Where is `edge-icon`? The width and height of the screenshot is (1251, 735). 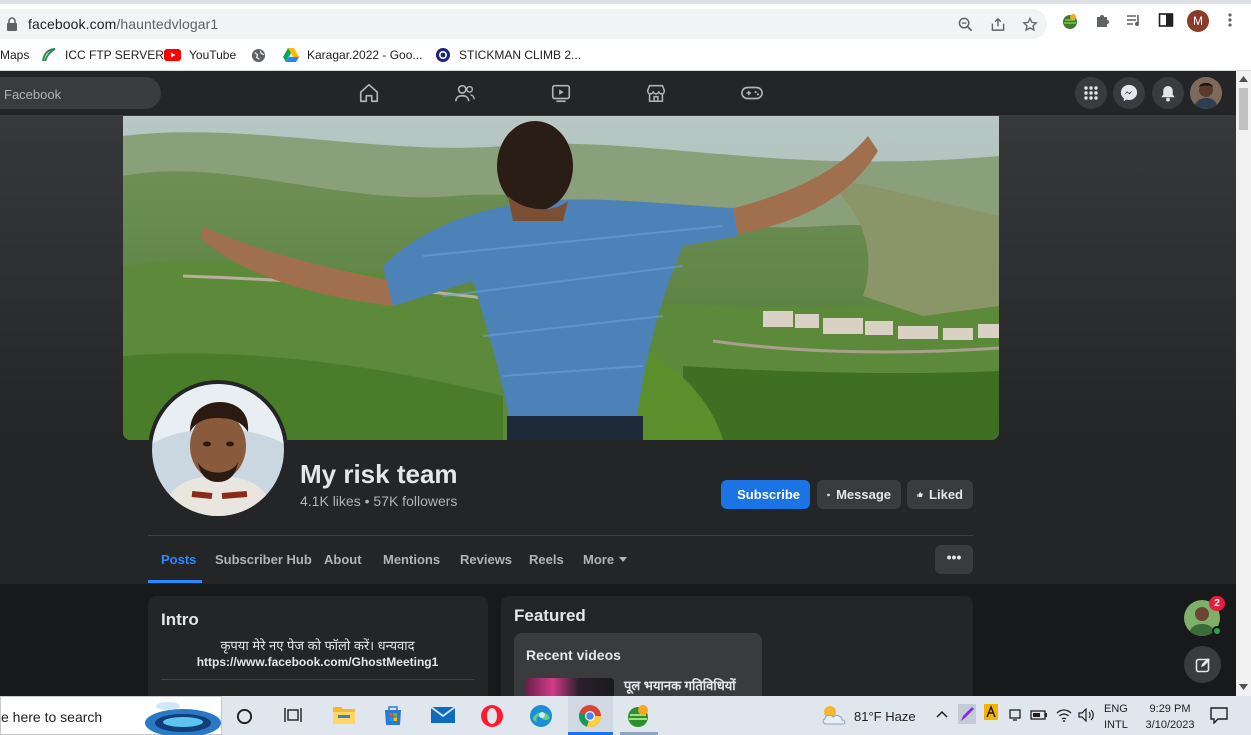
edge-icon is located at coordinates (541, 716).